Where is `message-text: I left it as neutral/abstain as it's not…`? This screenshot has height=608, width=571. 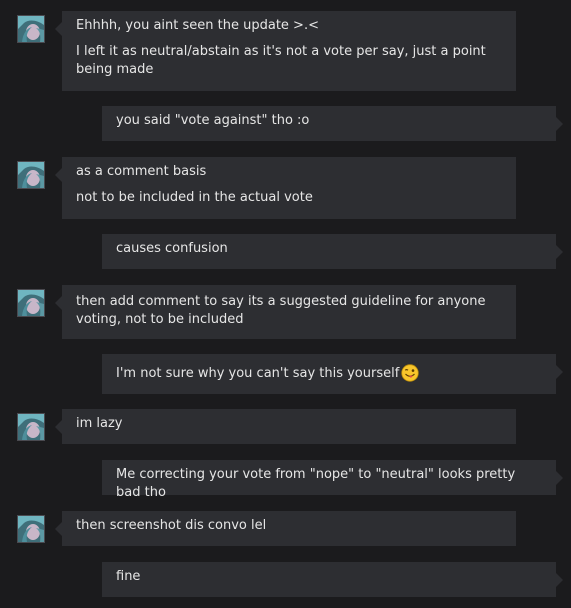
message-text: I left it as neutral/abstain as it's not… is located at coordinates (281, 60).